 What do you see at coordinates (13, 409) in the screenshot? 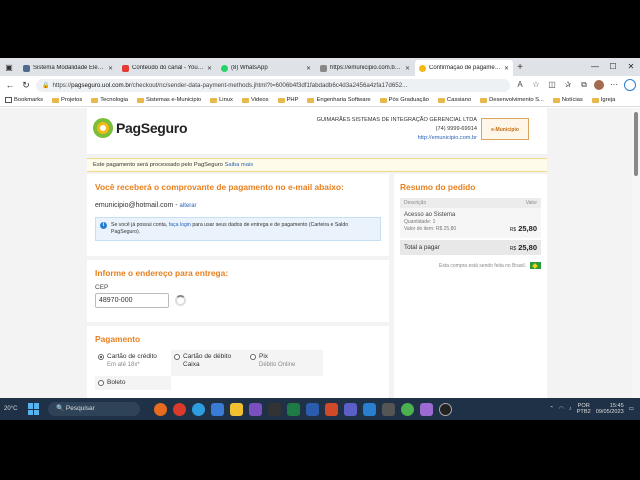
I see `weather-widget: 20°C` at bounding box center [13, 409].